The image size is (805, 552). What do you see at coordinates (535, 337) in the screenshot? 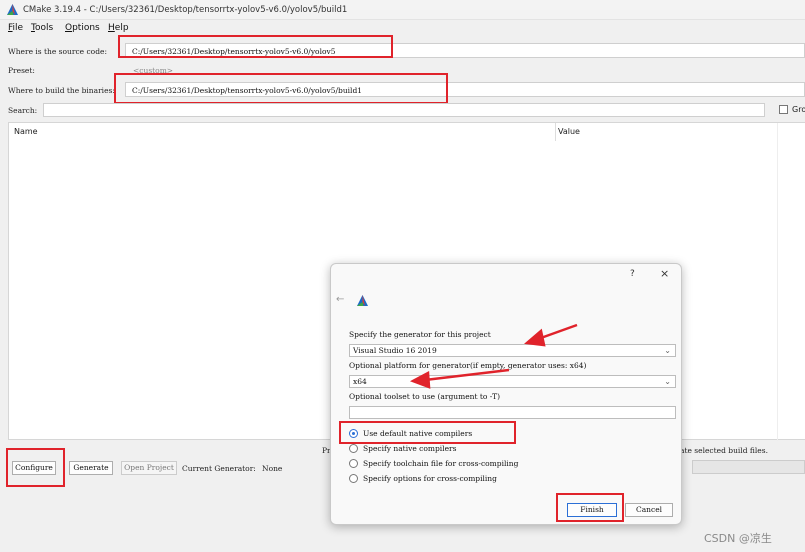
I see `arrow-generator-head` at bounding box center [535, 337].